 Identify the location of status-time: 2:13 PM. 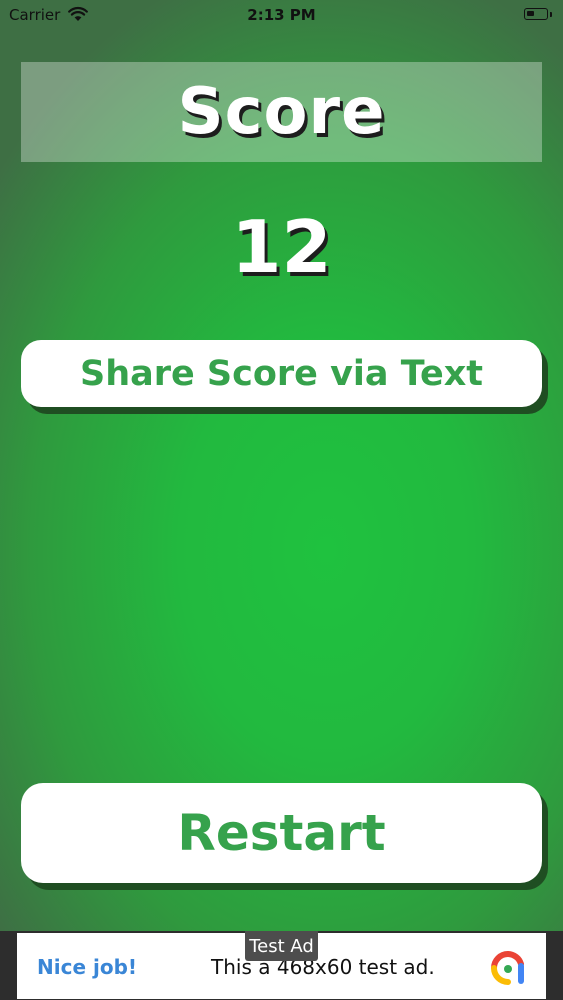
(281, 15).